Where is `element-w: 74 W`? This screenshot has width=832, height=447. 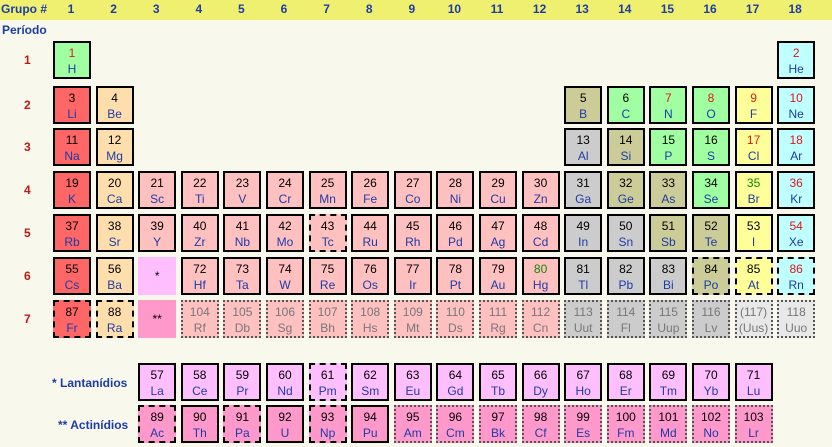 element-w: 74 W is located at coordinates (285, 276).